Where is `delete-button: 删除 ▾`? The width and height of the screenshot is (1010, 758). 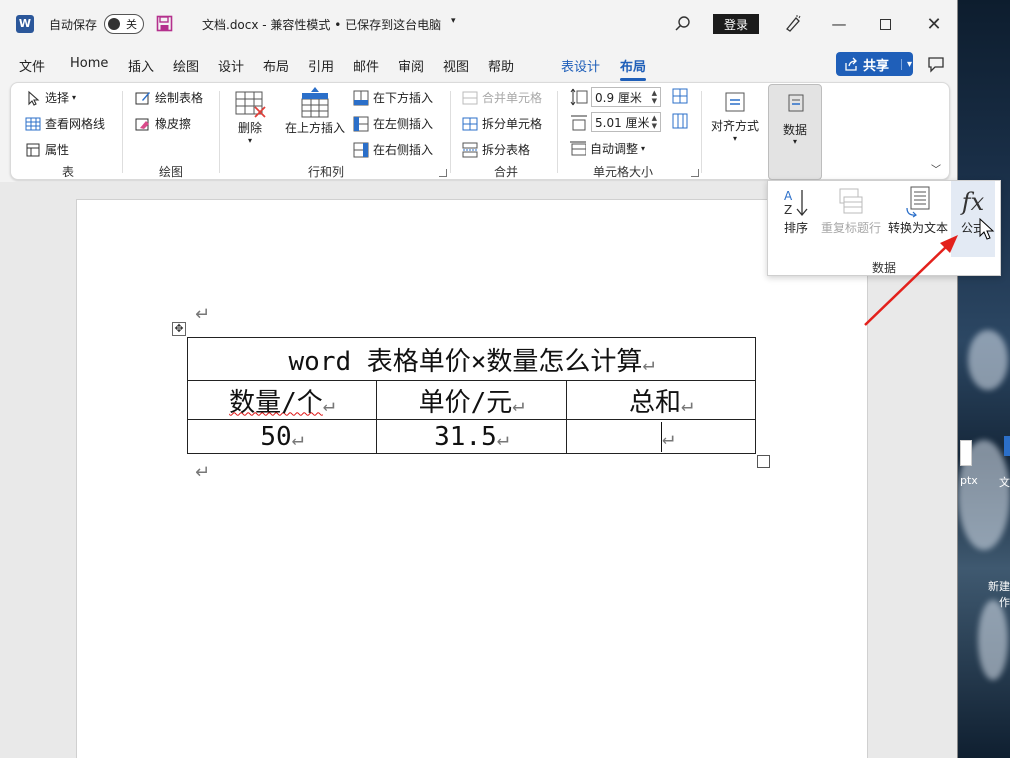
delete-button: 删除 ▾ is located at coordinates (250, 117).